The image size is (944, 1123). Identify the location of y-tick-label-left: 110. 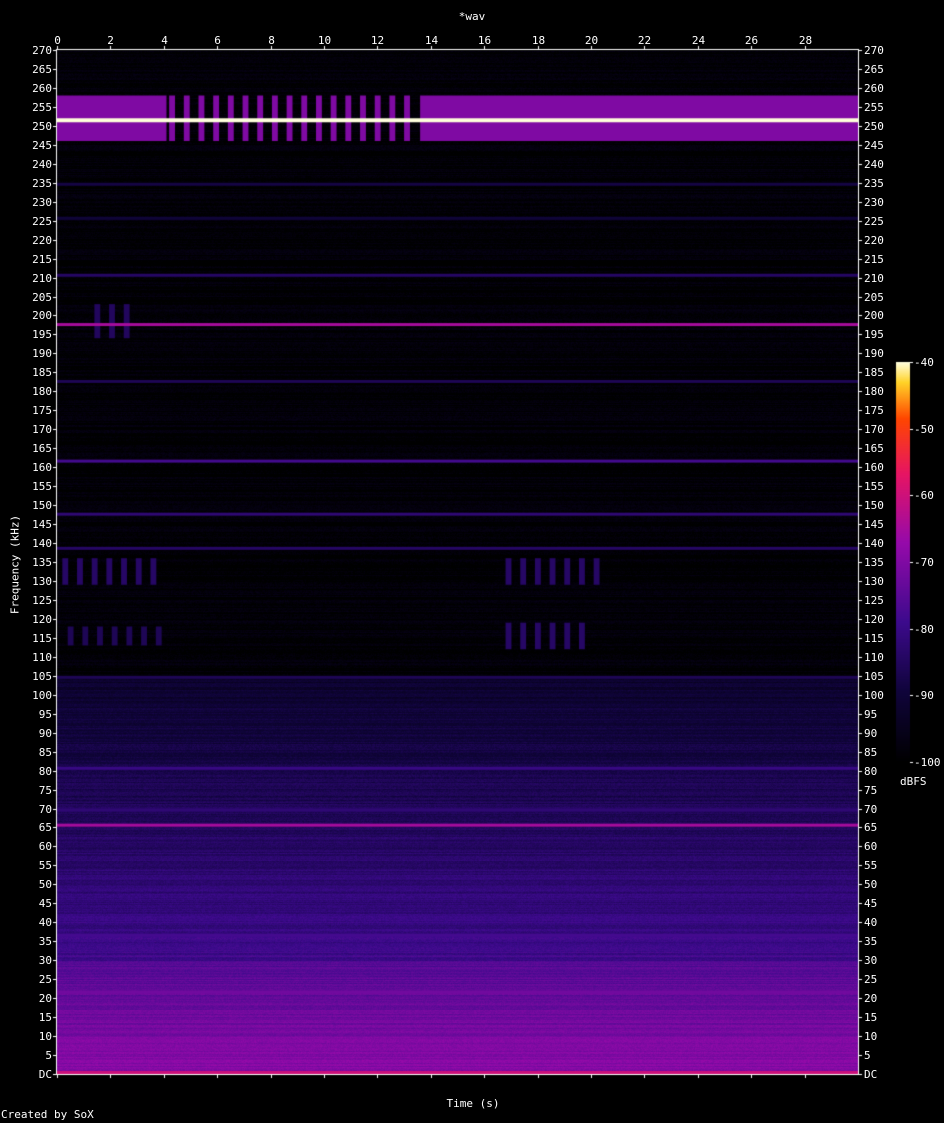
(42, 657).